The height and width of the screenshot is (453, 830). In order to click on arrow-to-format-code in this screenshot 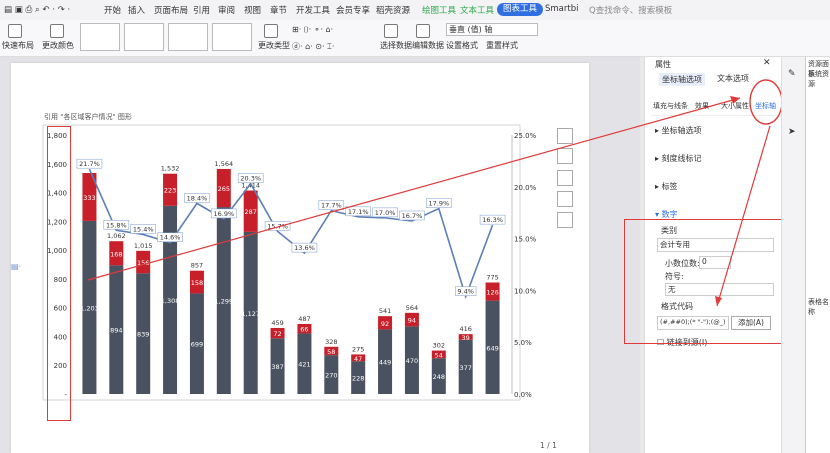, I will do `click(743, 216)`.